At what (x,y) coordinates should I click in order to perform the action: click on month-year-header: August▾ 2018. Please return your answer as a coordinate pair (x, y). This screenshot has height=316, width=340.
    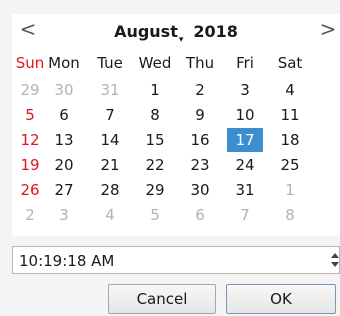
    Looking at the image, I should click on (176, 33).